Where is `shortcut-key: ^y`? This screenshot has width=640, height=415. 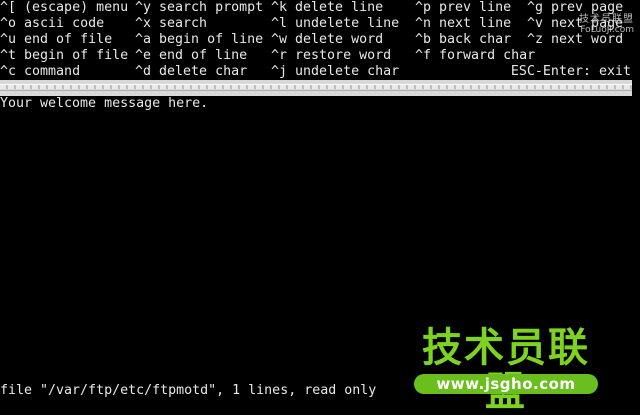
shortcut-key: ^y is located at coordinates (143, 7).